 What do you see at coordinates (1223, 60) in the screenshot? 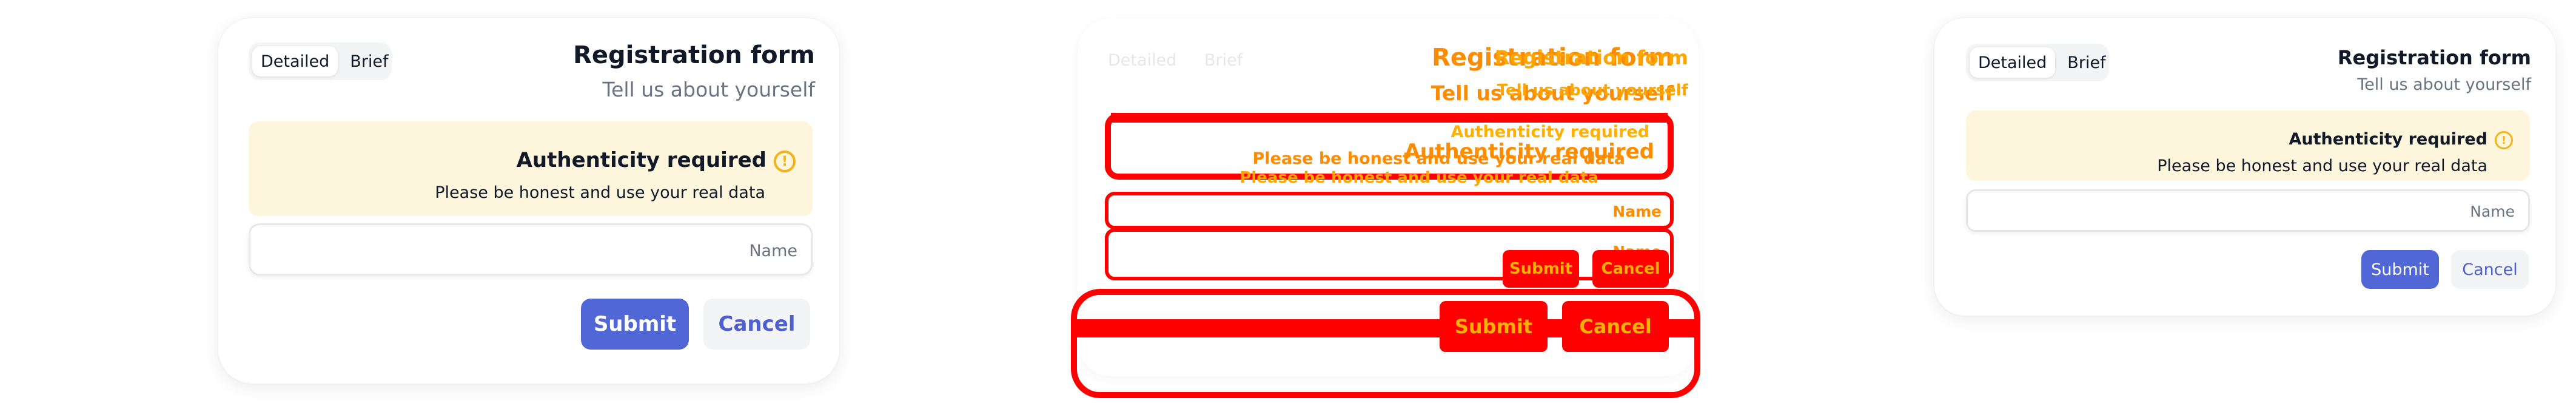
I see `ghost-mode-brief: Brief` at bounding box center [1223, 60].